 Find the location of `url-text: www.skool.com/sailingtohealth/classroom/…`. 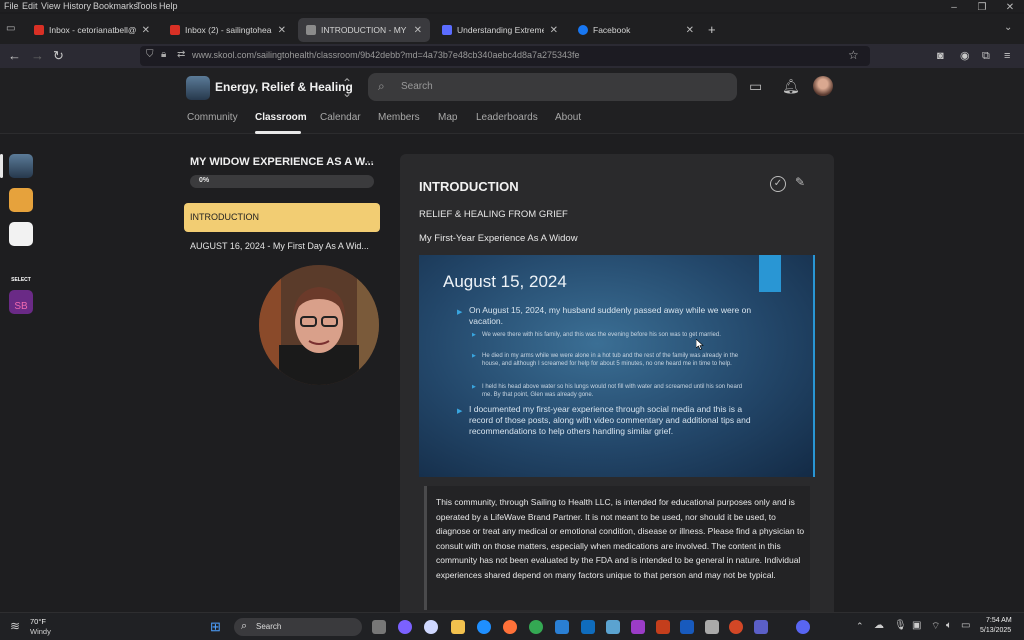

url-text: www.skool.com/sailingtohealth/classroom/… is located at coordinates (386, 55).